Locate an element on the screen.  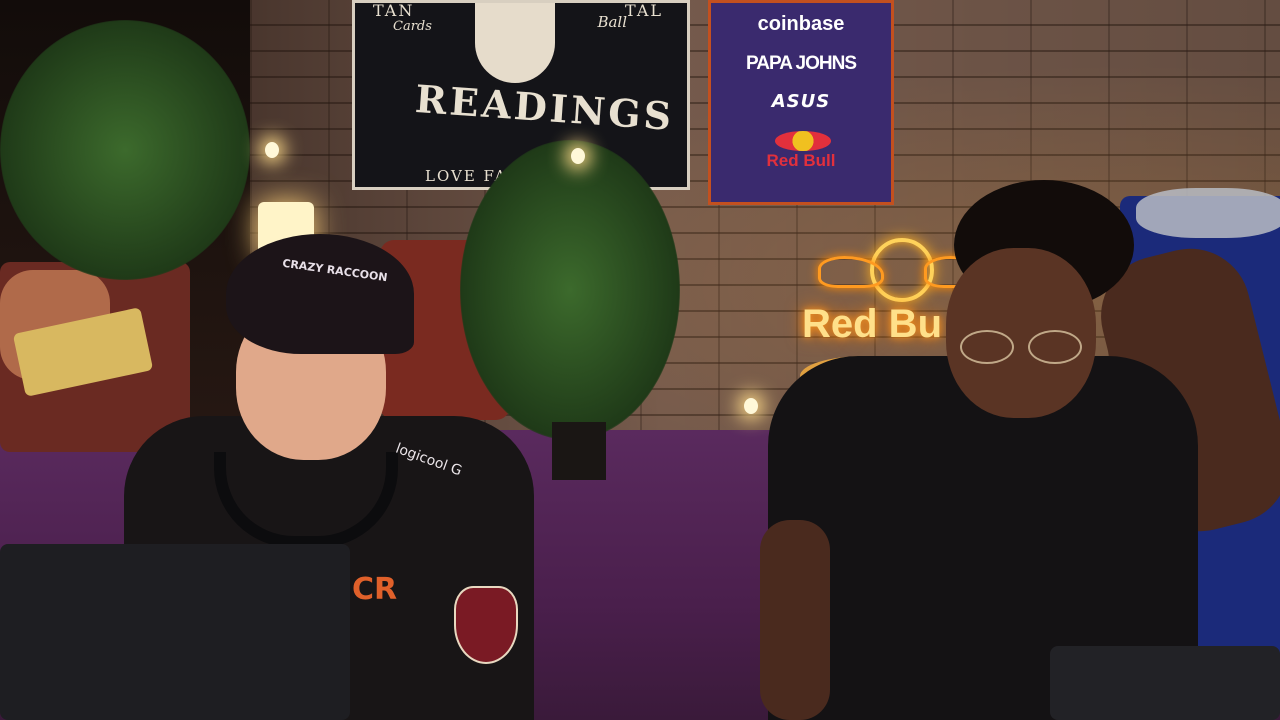
sponsor-banner: coinbase PAPA JOHNS ASUS Red Bull is located at coordinates (801, 102).